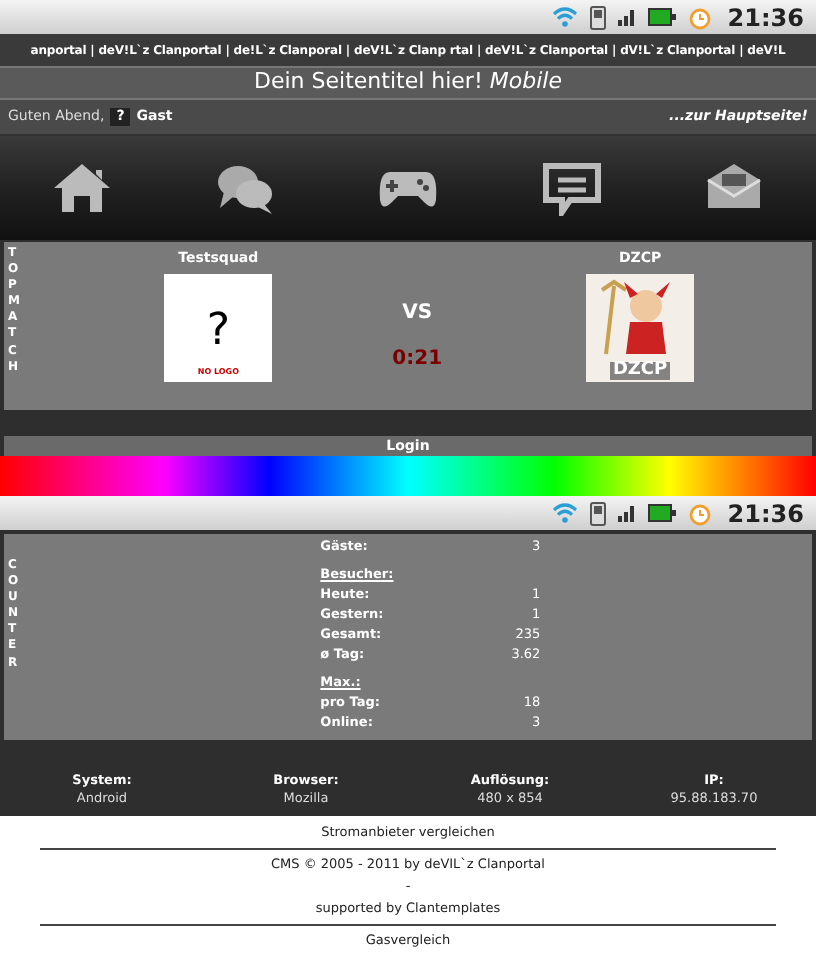 The width and height of the screenshot is (816, 954). What do you see at coordinates (571, 188) in the screenshot?
I see `speech-bubble-icon` at bounding box center [571, 188].